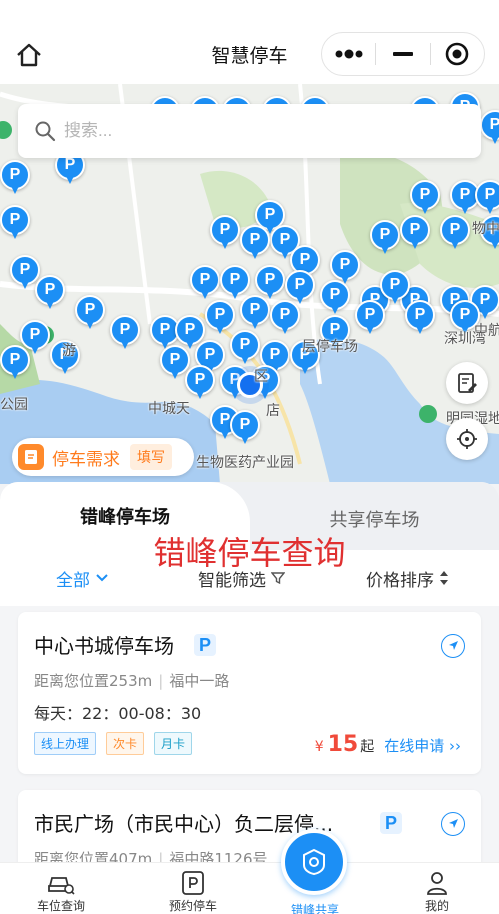 Image resolution: width=499 pixels, height=914 pixels. What do you see at coordinates (422, 745) in the screenshot?
I see `apply-online-link: 在线申请 ››` at bounding box center [422, 745].